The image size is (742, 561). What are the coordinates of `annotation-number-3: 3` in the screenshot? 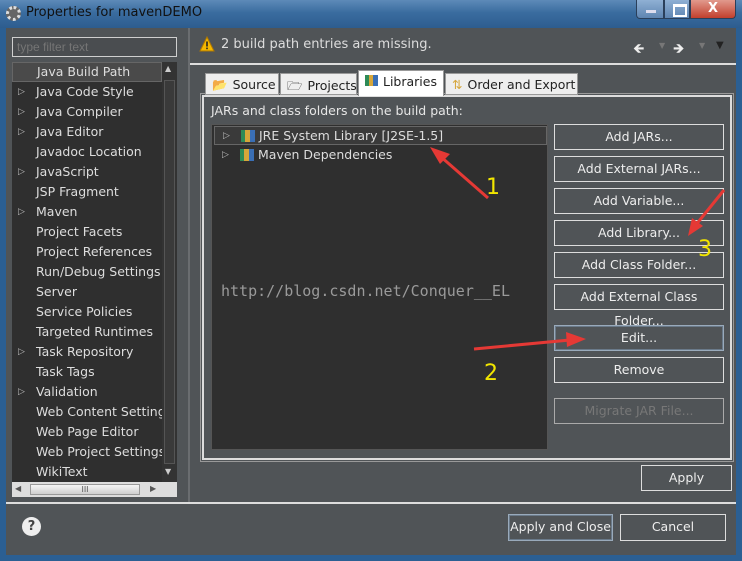 It's located at (705, 249).